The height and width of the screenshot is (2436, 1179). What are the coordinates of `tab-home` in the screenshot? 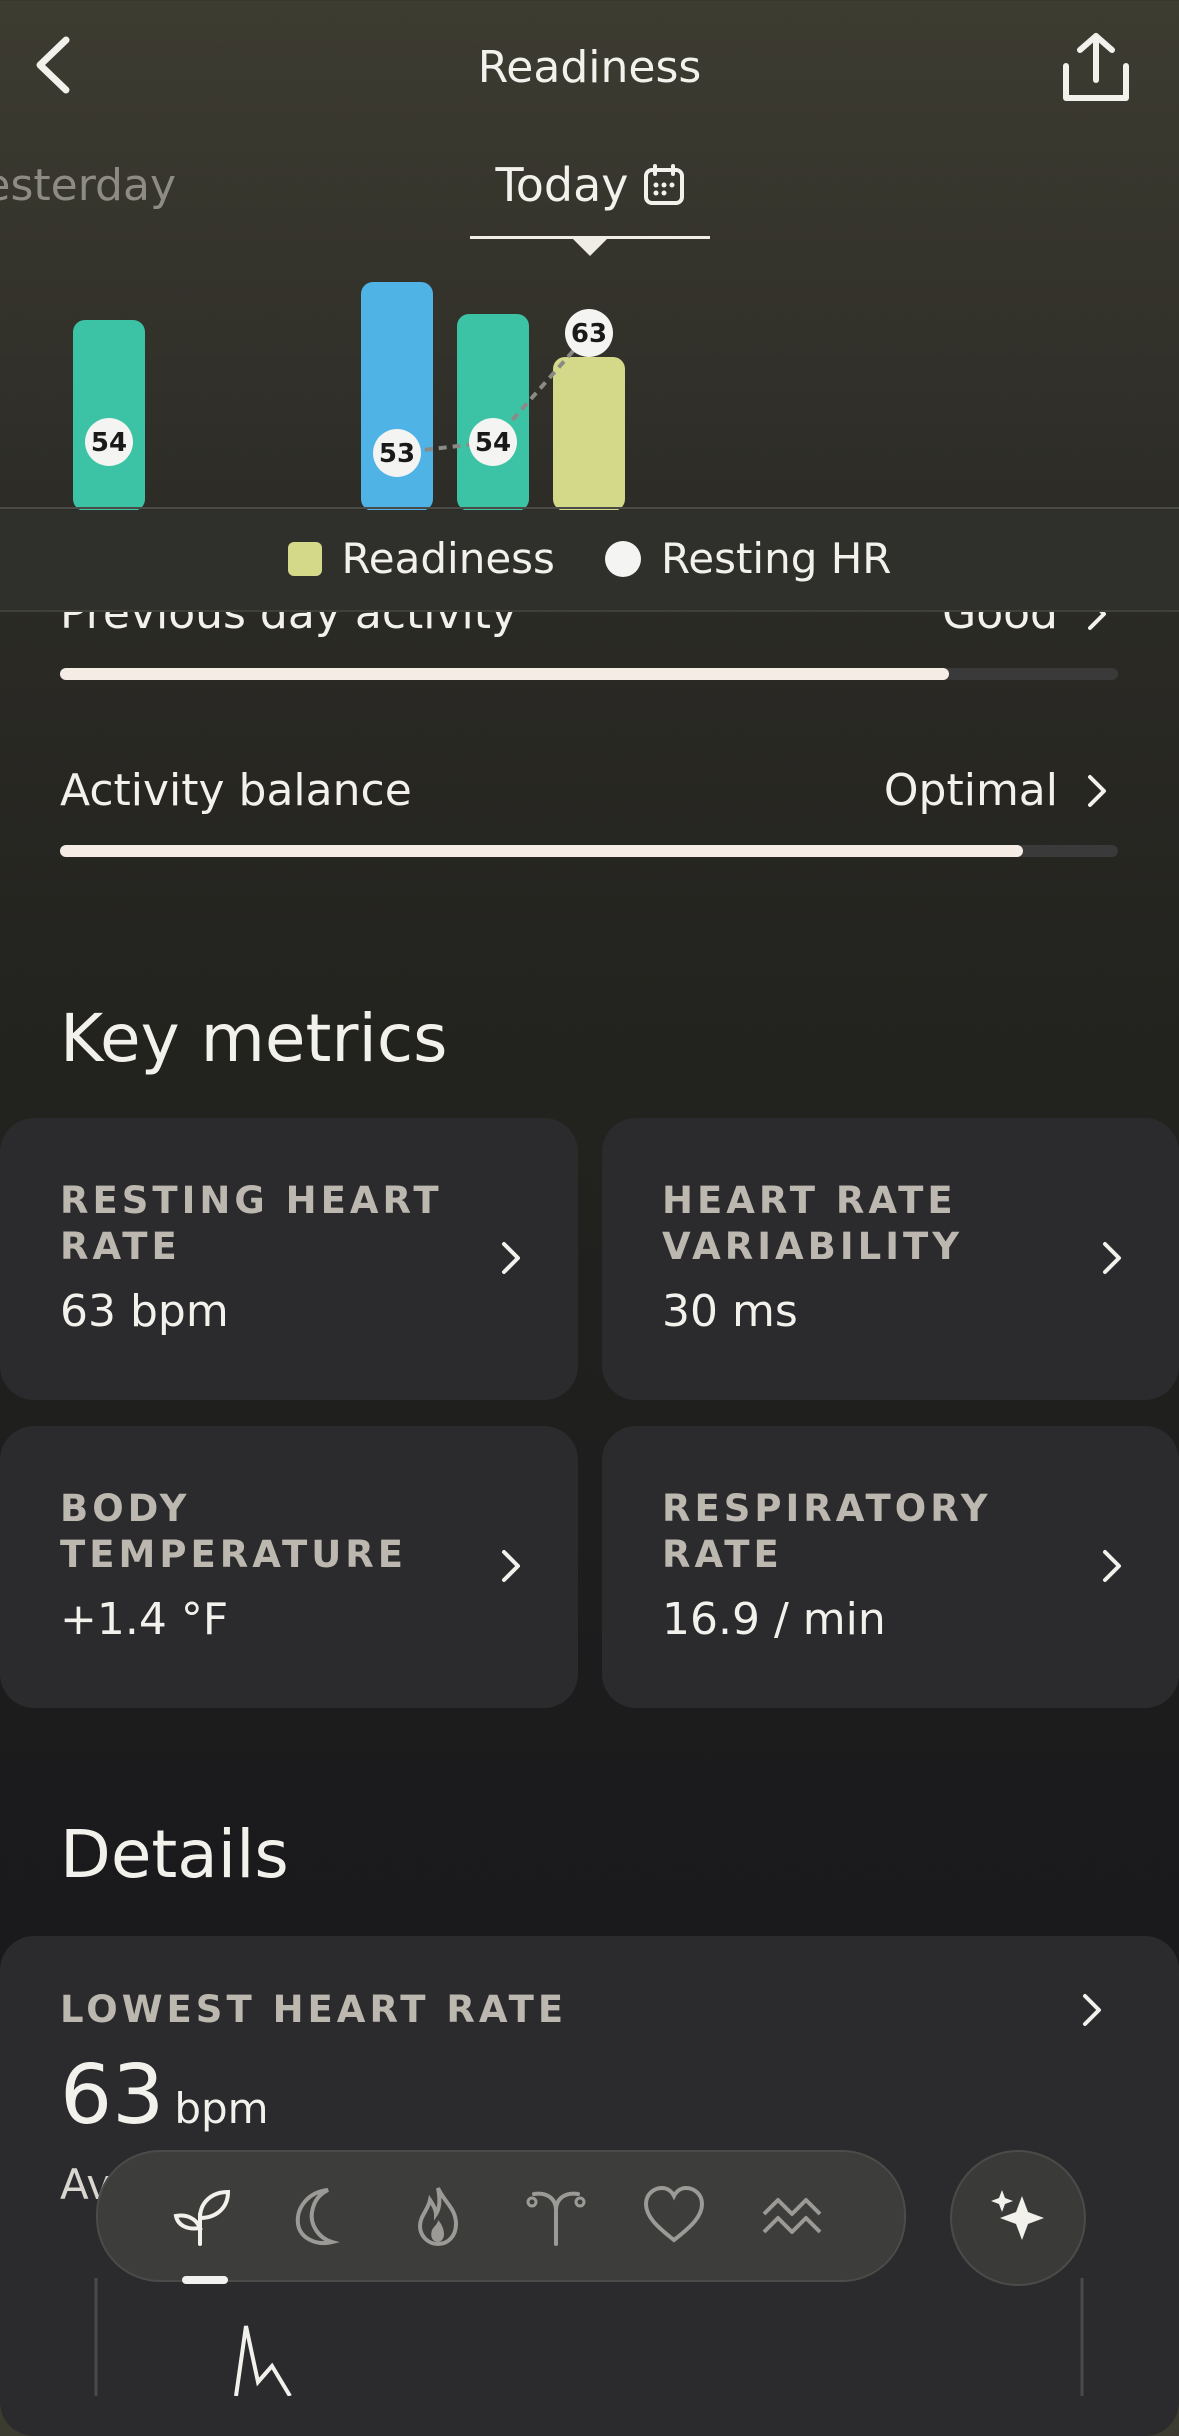 It's located at (202, 2216).